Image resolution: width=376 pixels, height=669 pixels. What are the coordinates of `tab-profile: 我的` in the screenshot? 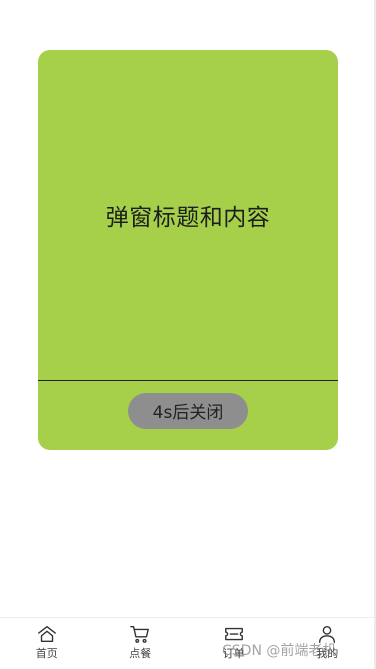 It's located at (328, 643).